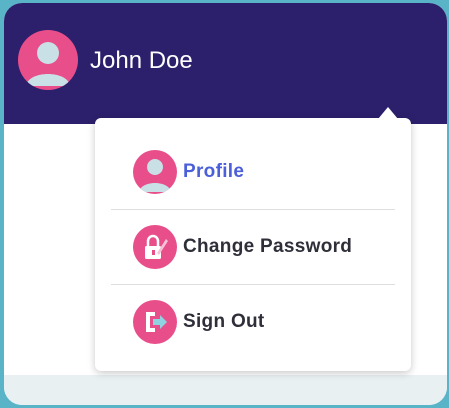 The height and width of the screenshot is (408, 449). Describe the element at coordinates (155, 247) in the screenshot. I see `password-lock-icon` at that location.